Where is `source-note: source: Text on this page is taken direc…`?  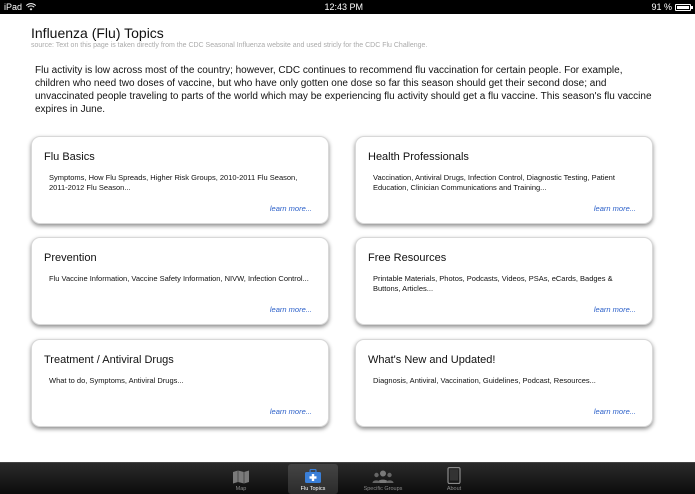
source-note: source: Text on this page is taken direc… is located at coordinates (229, 45).